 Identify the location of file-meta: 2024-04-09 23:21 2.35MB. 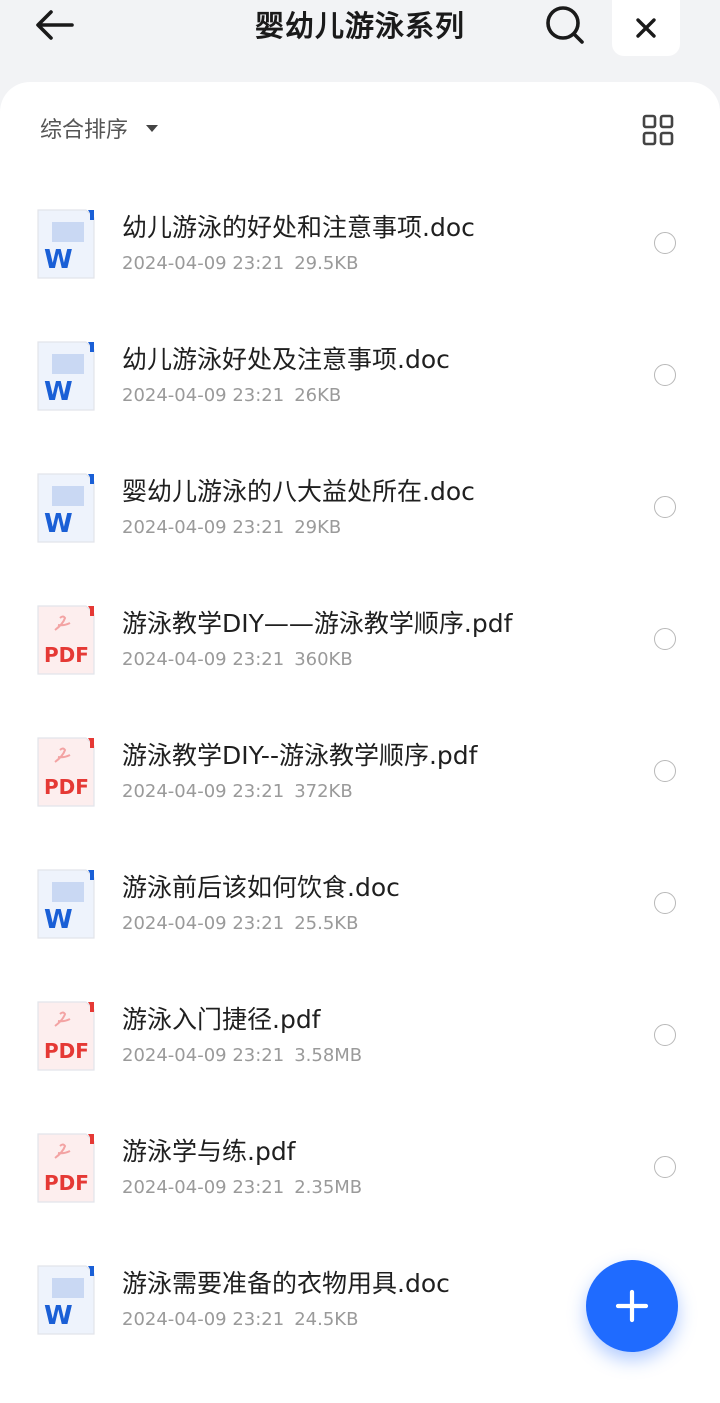
(242, 1188).